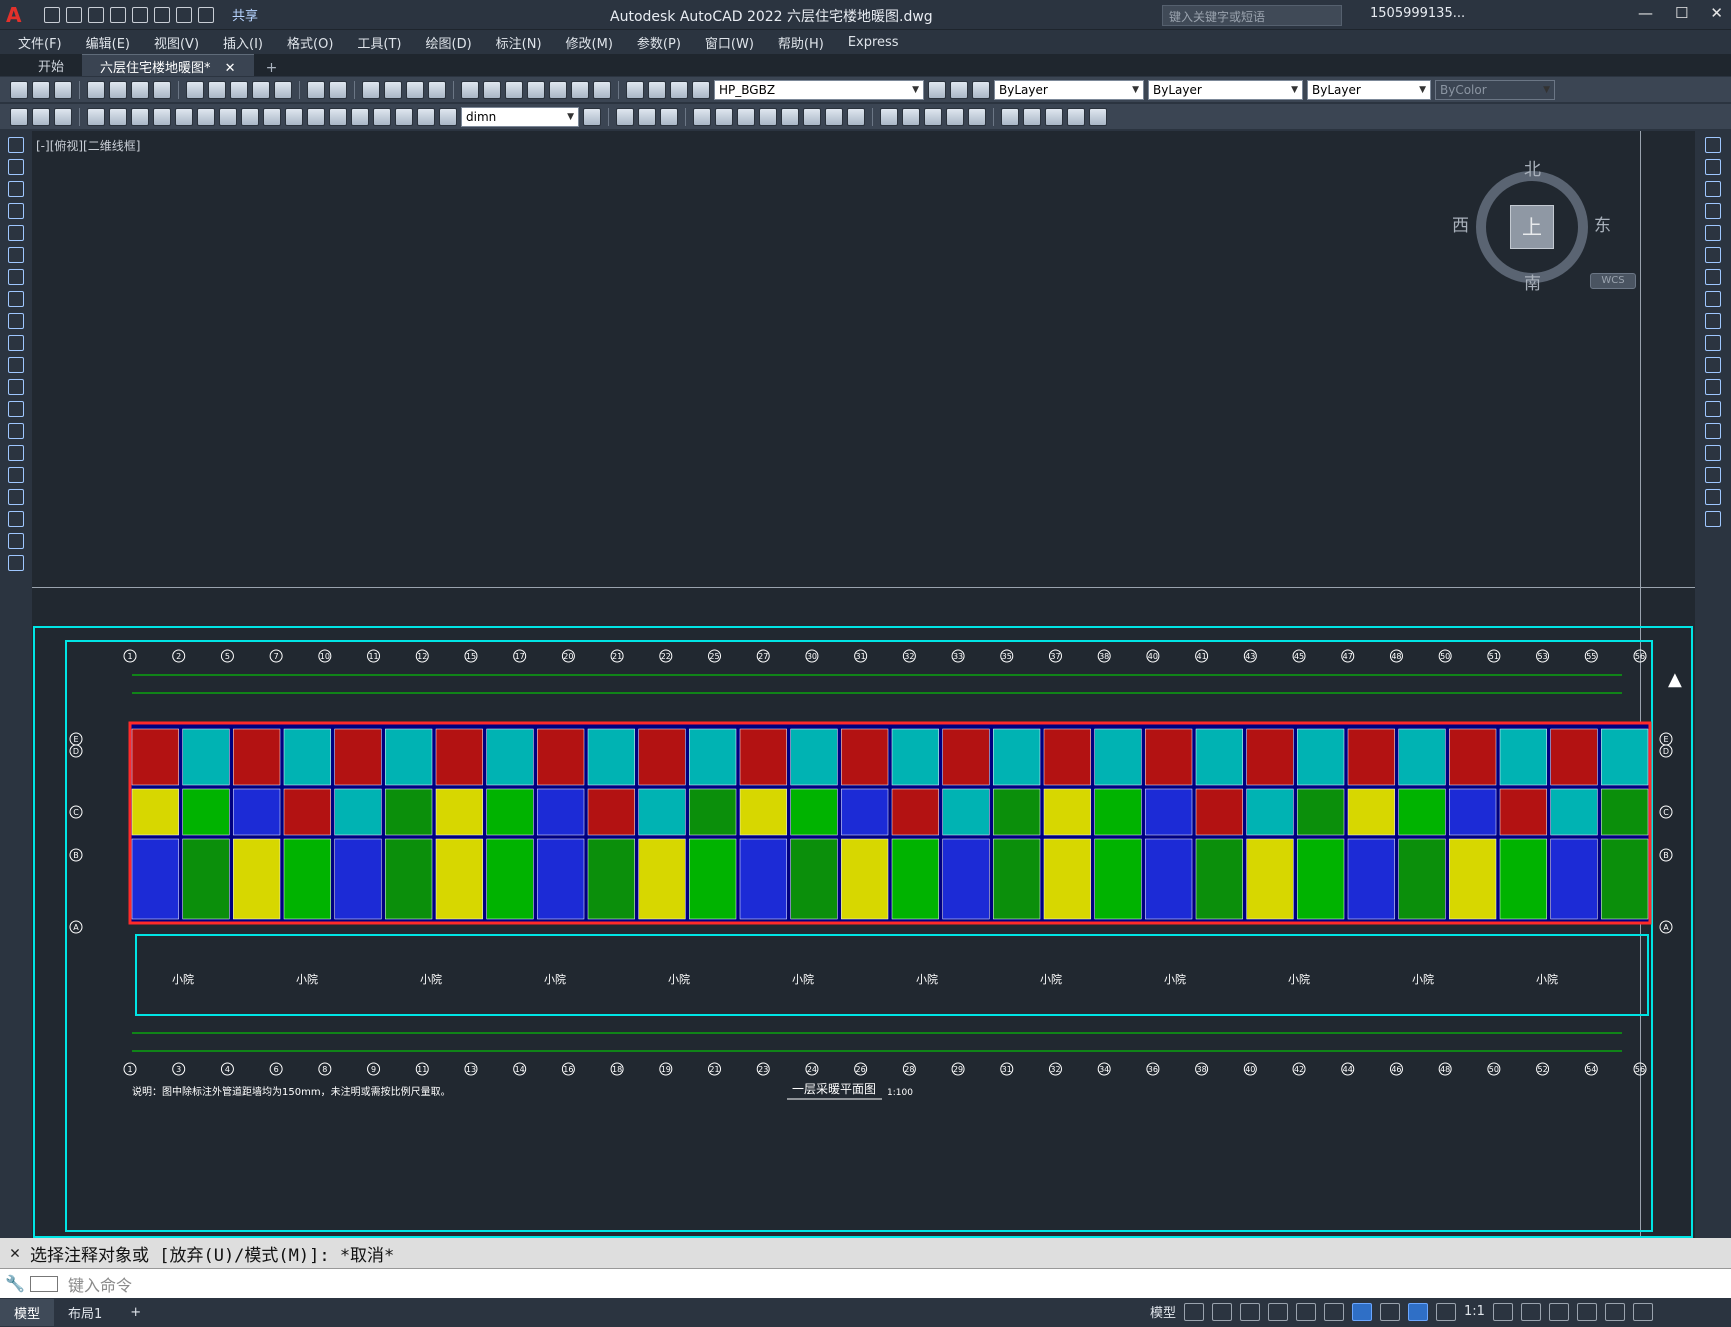  I want to click on spline-icon, so click(16, 321).